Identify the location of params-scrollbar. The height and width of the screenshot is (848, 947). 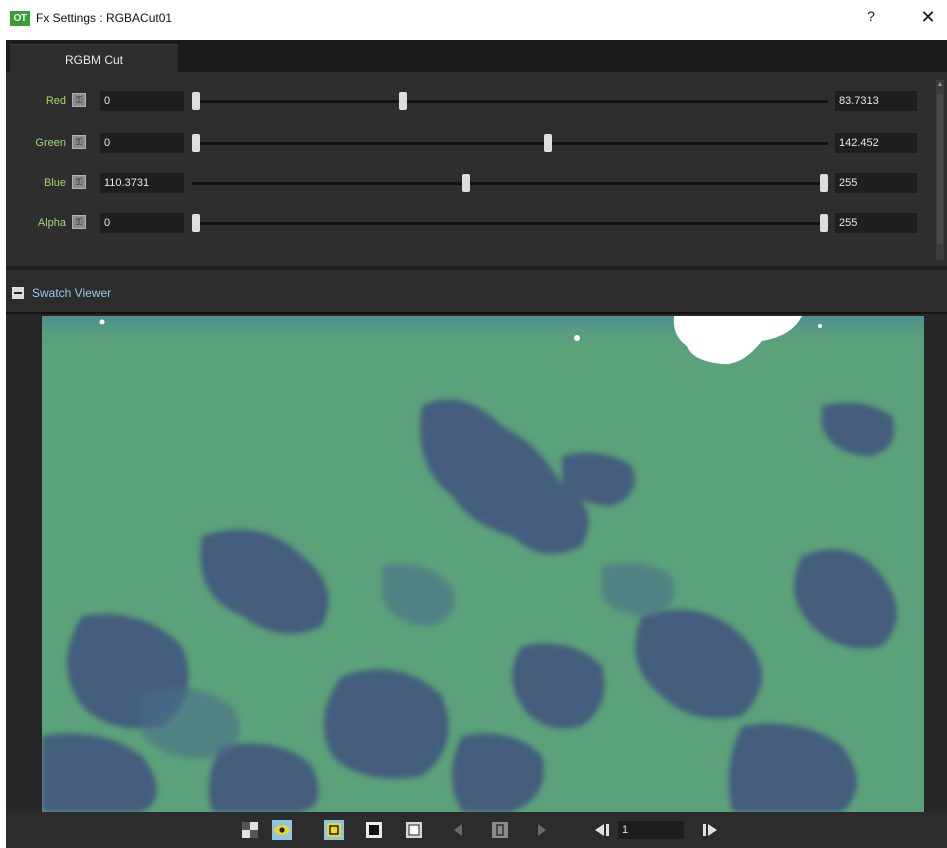
(940, 170).